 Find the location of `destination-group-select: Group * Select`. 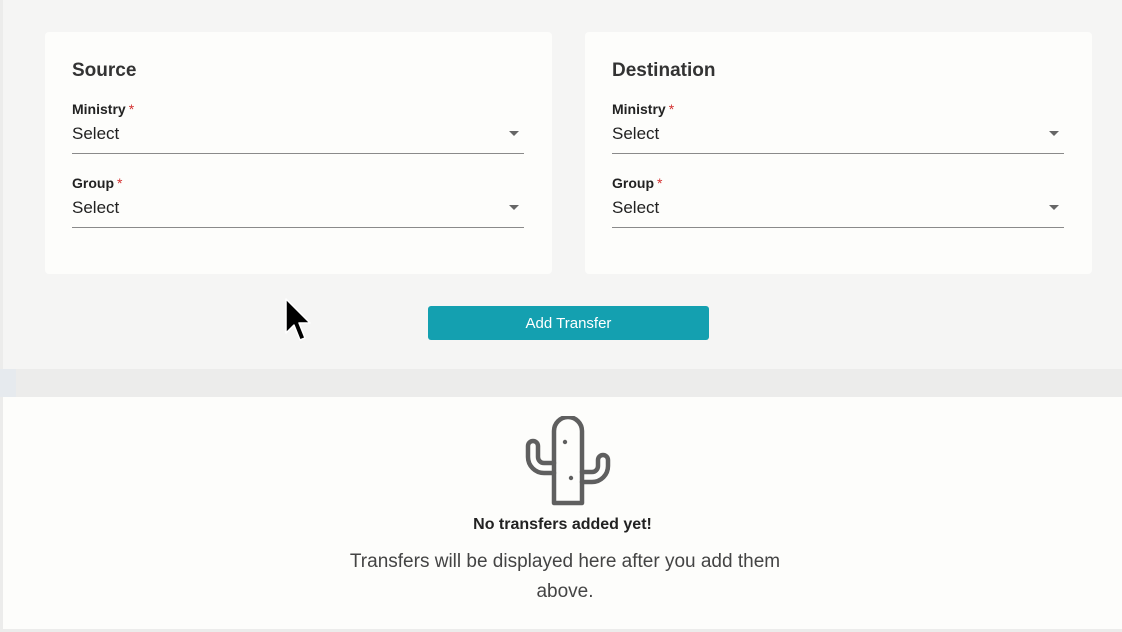

destination-group-select: Group * Select is located at coordinates (838, 201).